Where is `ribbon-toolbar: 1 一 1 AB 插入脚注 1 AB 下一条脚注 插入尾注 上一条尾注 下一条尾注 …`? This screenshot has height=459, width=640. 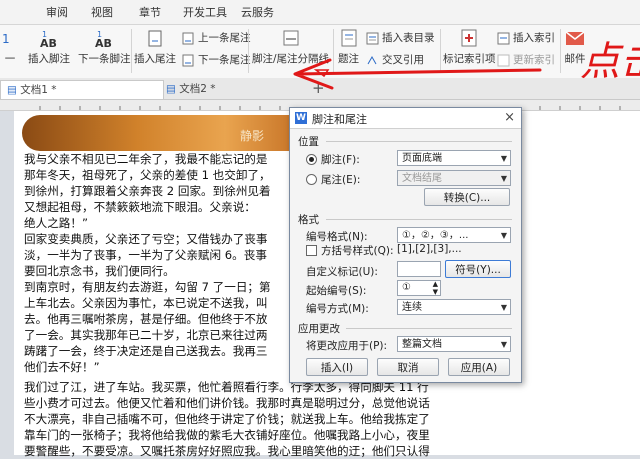 ribbon-toolbar: 1 一 1 AB 插入脚注 1 AB 下一条脚注 插入尾注 上一条尾注 下一条尾注 … is located at coordinates (320, 52).